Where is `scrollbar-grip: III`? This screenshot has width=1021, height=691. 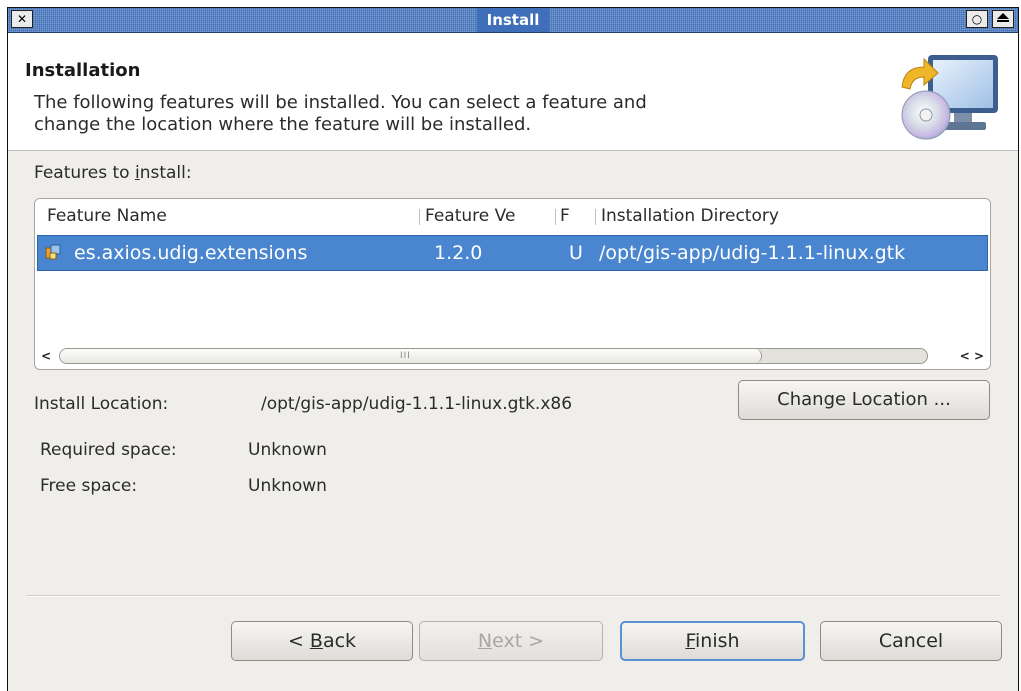
scrollbar-grip: III is located at coordinates (405, 356).